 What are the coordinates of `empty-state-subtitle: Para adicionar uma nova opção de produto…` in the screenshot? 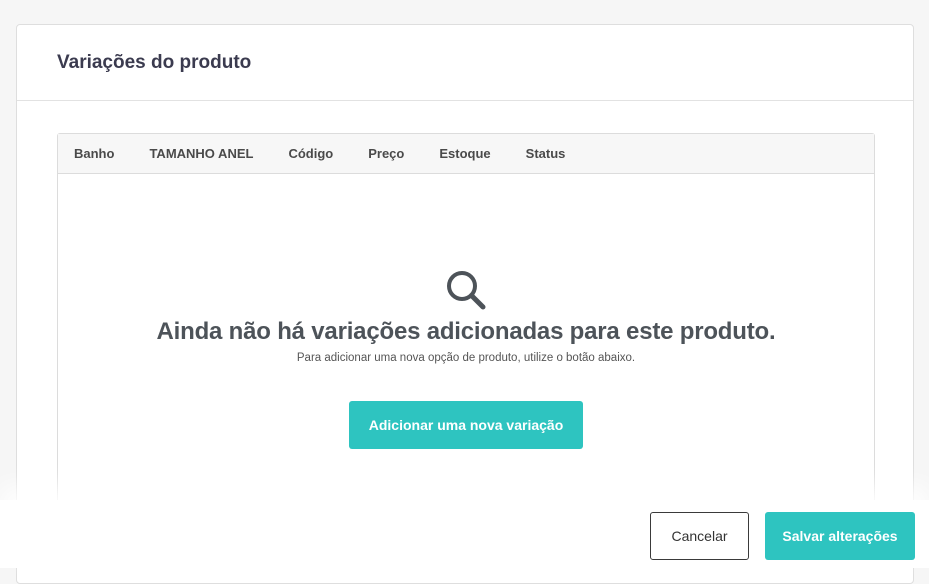 It's located at (466, 358).